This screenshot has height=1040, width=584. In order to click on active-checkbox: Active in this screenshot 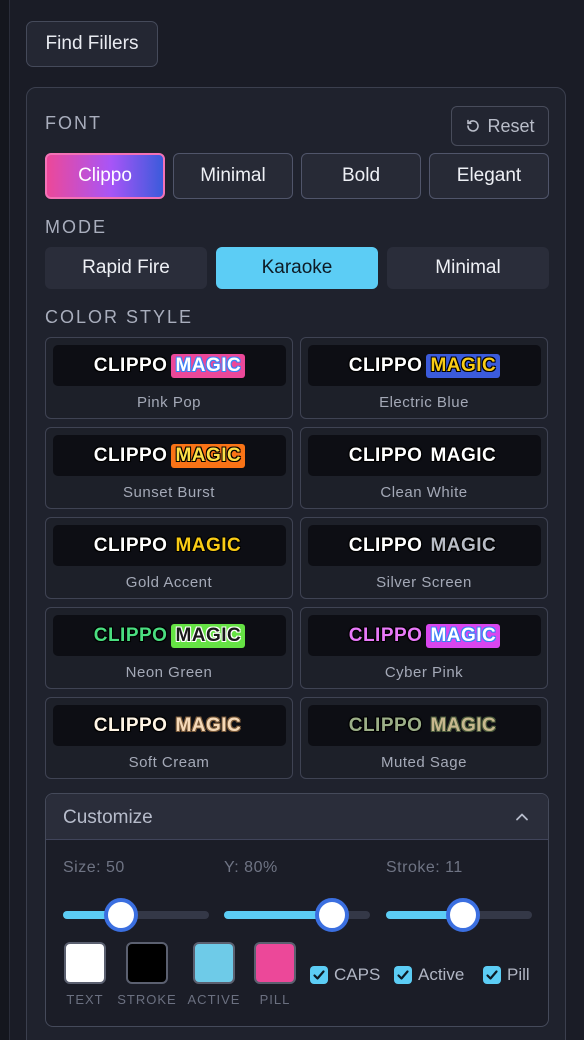, I will do `click(429, 975)`.